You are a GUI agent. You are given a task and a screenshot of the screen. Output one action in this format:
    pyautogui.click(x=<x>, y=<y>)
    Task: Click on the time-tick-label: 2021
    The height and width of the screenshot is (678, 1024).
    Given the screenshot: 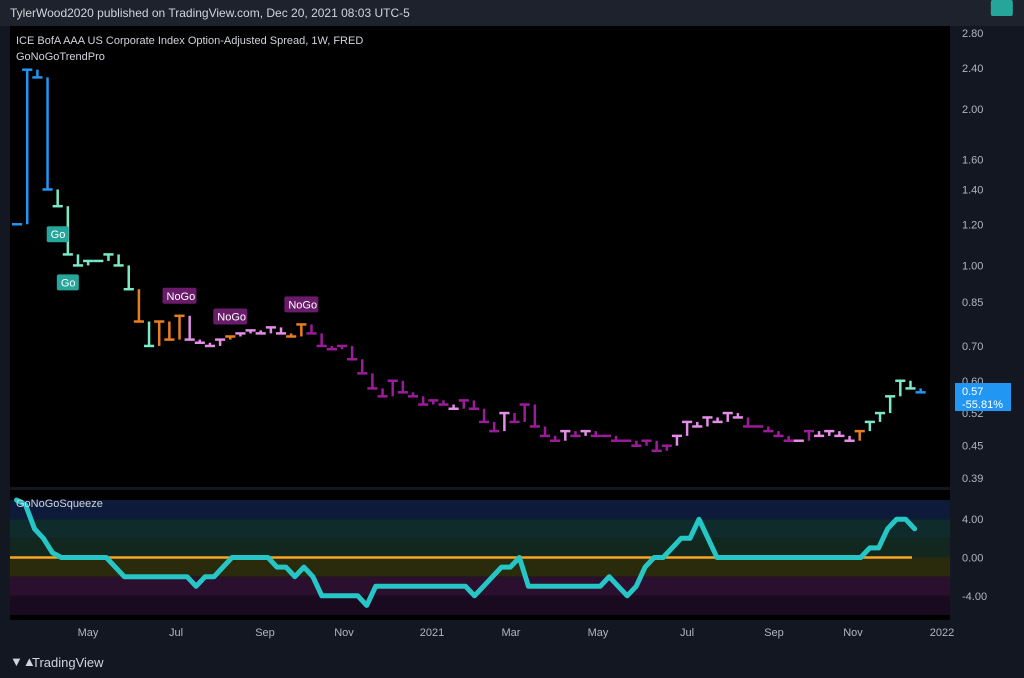 What is the action you would take?
    pyautogui.click(x=432, y=633)
    